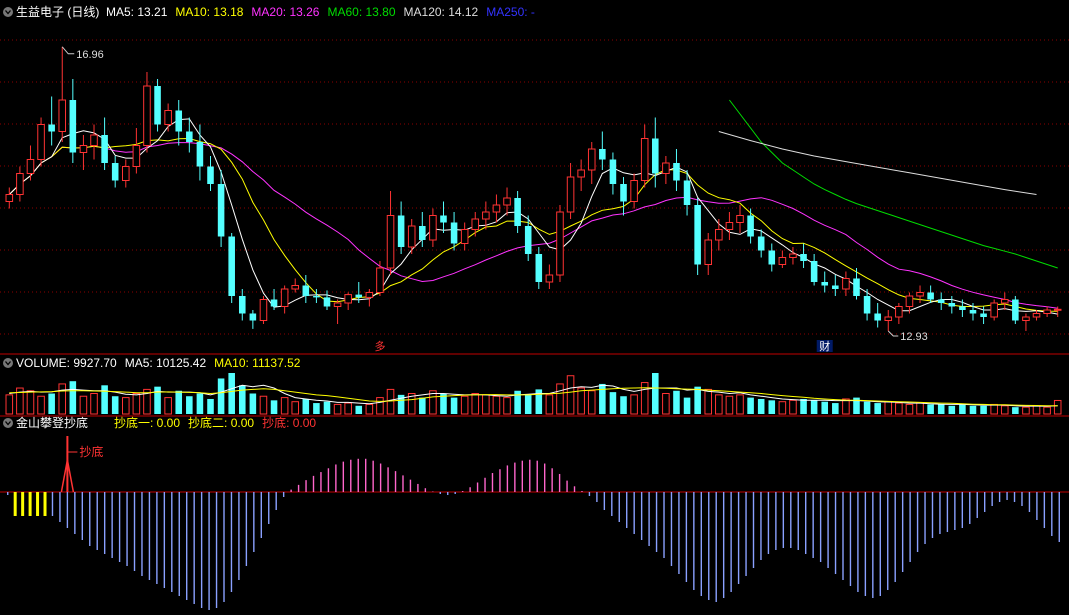 The image size is (1069, 615). Describe the element at coordinates (52, 422) in the screenshot. I see `panel-title: 金山攀登抄底` at that location.